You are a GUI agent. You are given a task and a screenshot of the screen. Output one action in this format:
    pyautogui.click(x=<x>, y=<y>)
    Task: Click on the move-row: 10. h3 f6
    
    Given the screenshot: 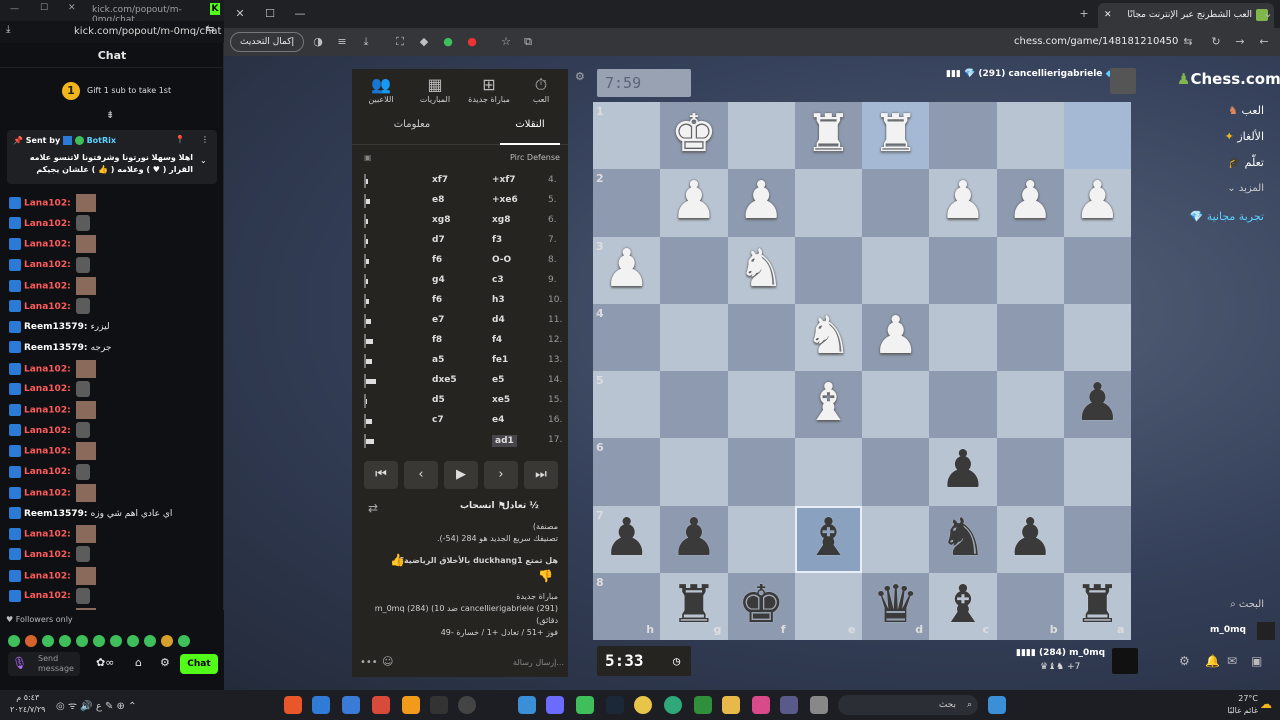 What is the action you would take?
    pyautogui.click(x=460, y=301)
    